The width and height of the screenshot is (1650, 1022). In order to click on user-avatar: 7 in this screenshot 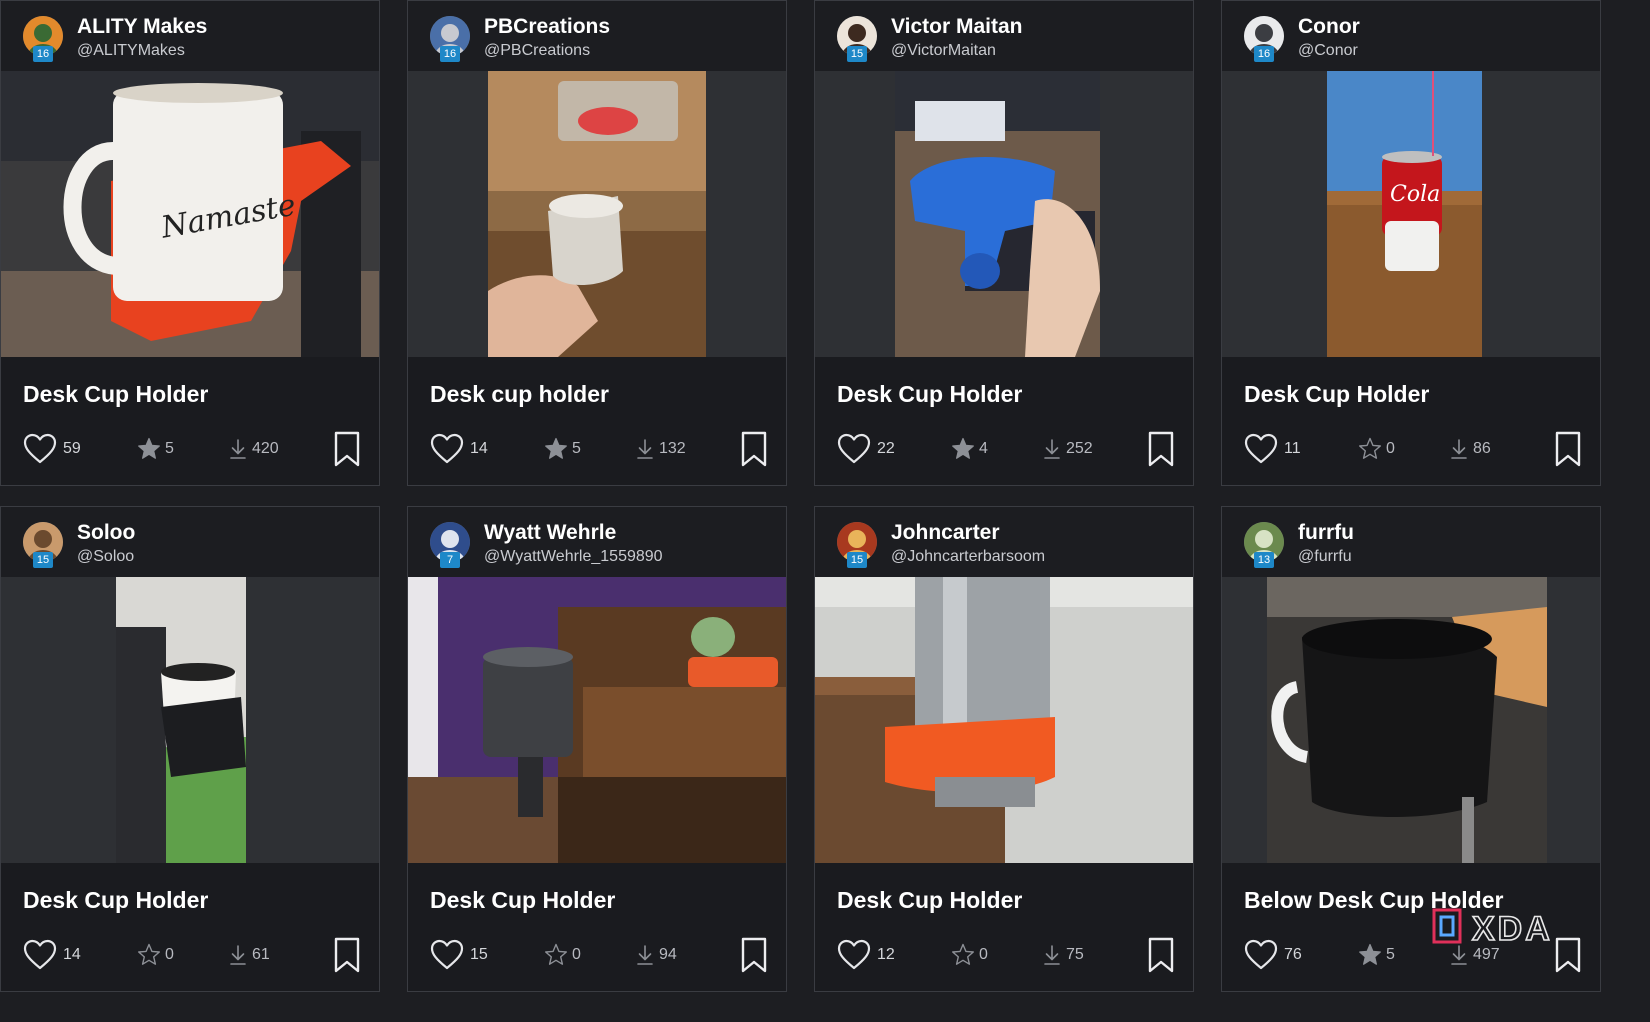, I will do `click(450, 545)`.